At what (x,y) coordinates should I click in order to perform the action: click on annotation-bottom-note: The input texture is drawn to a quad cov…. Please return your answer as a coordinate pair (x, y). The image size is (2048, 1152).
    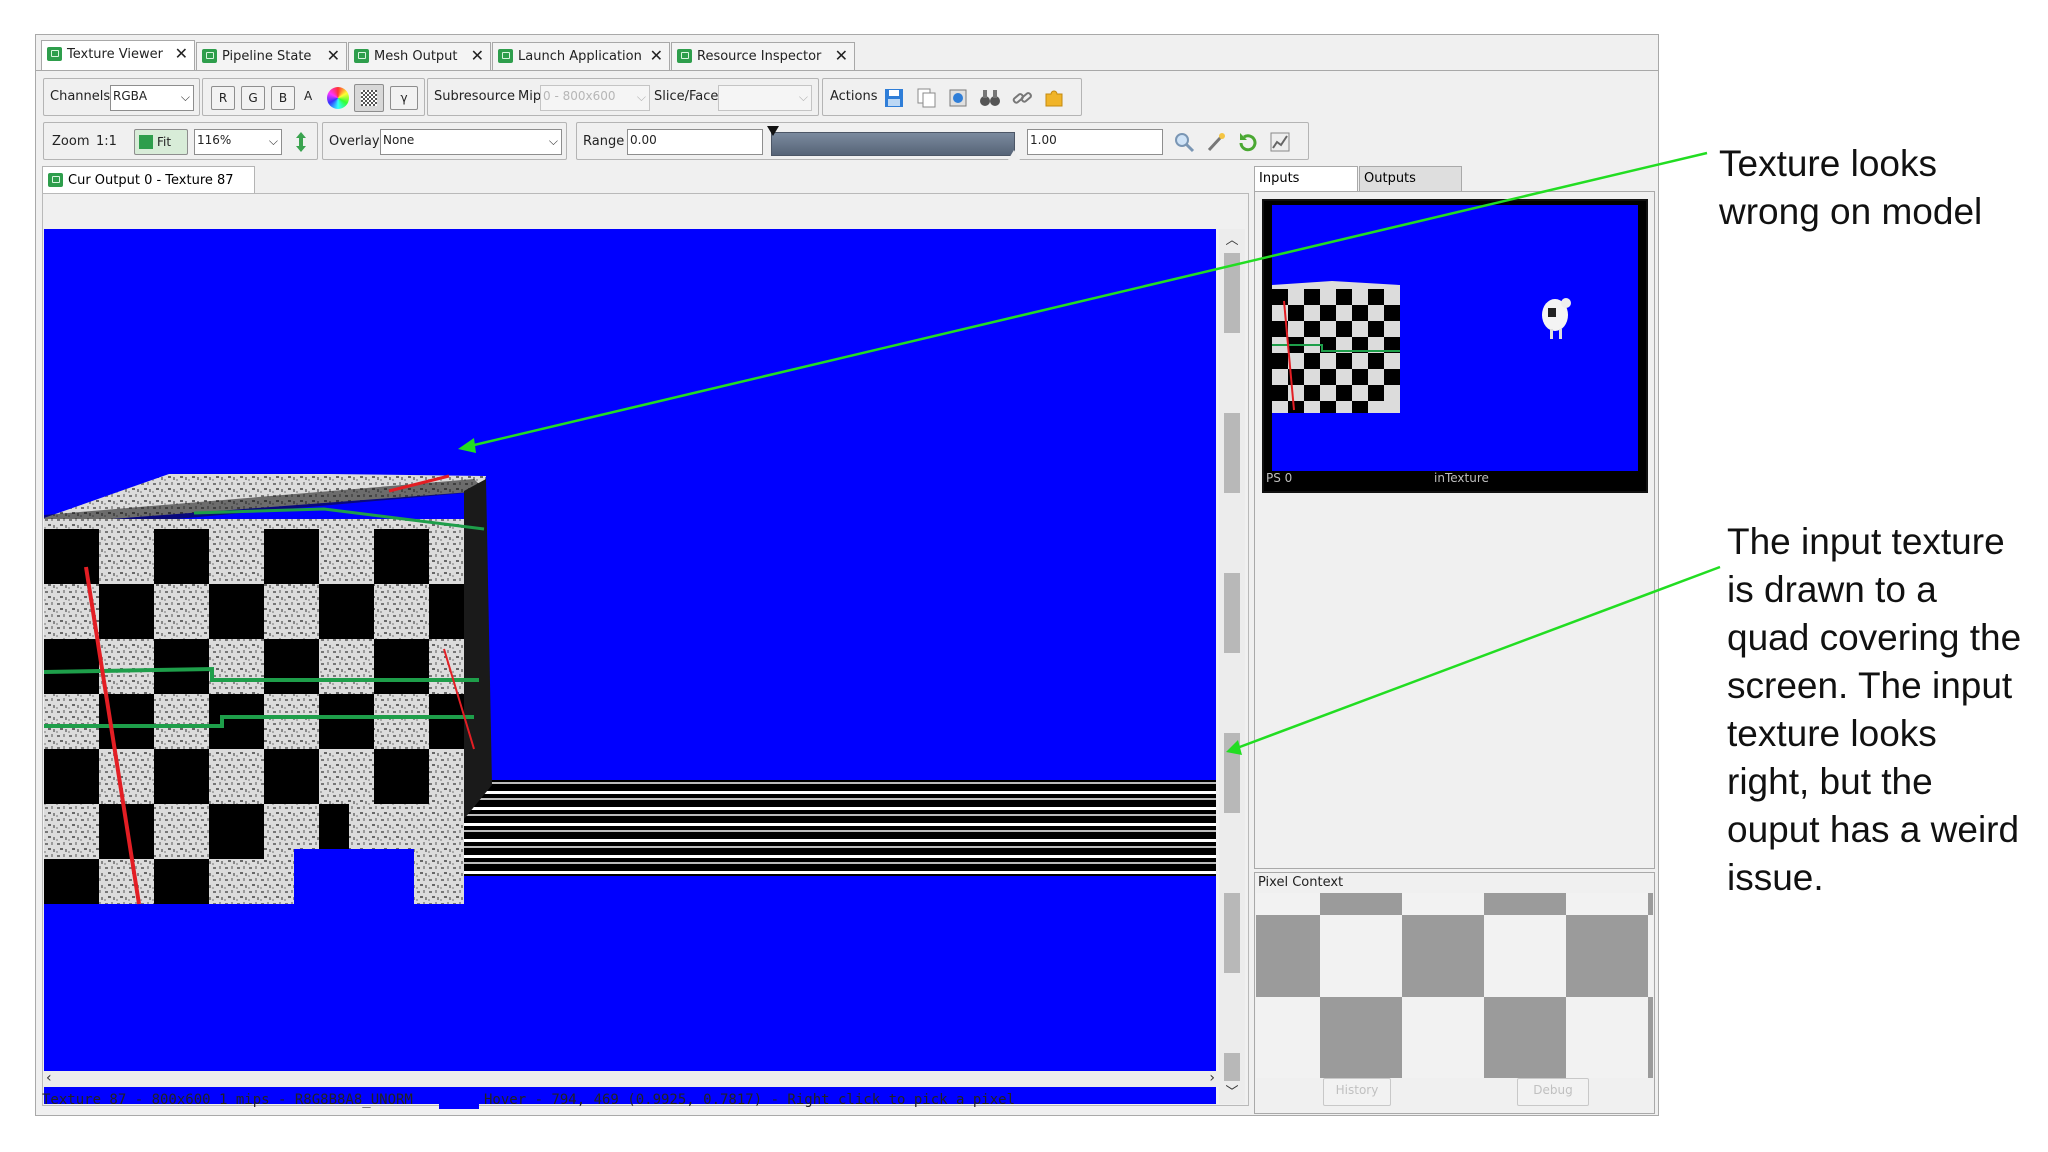
    Looking at the image, I should click on (1874, 709).